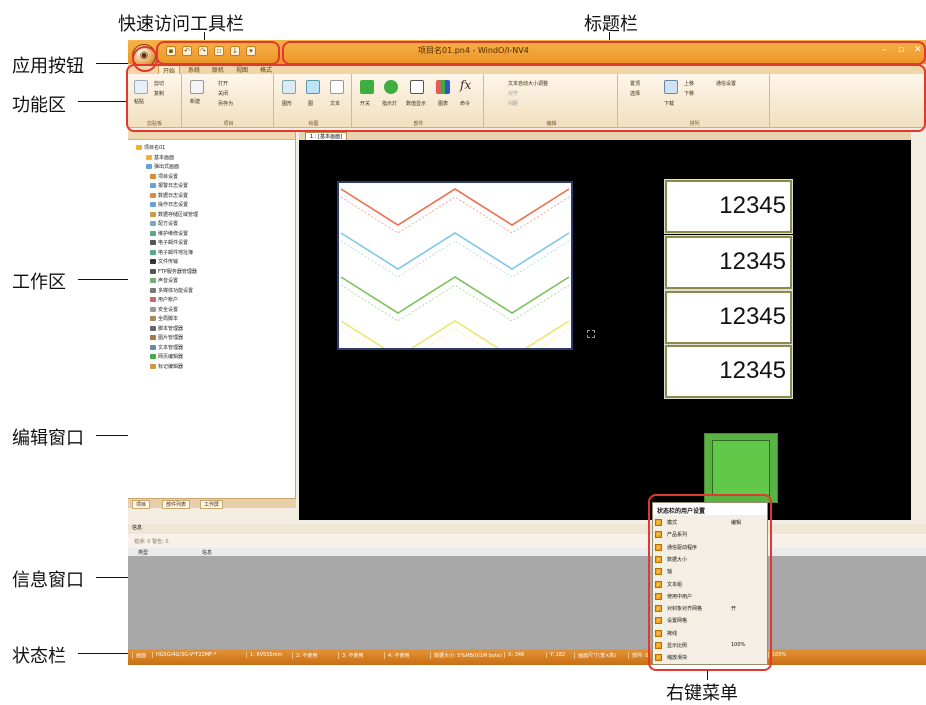 The width and height of the screenshot is (926, 705). What do you see at coordinates (304, 655) in the screenshot?
I see `status-item: 2: 不使用` at bounding box center [304, 655].